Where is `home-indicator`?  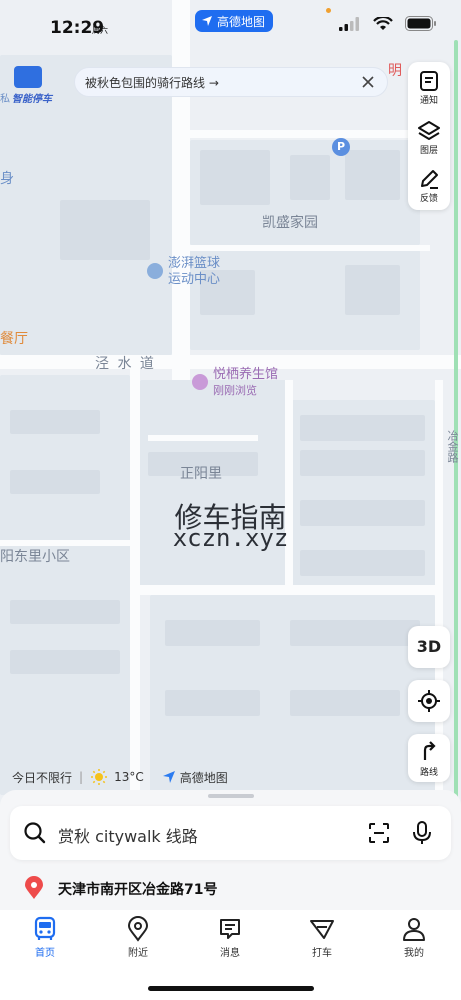
home-indicator is located at coordinates (231, 988).